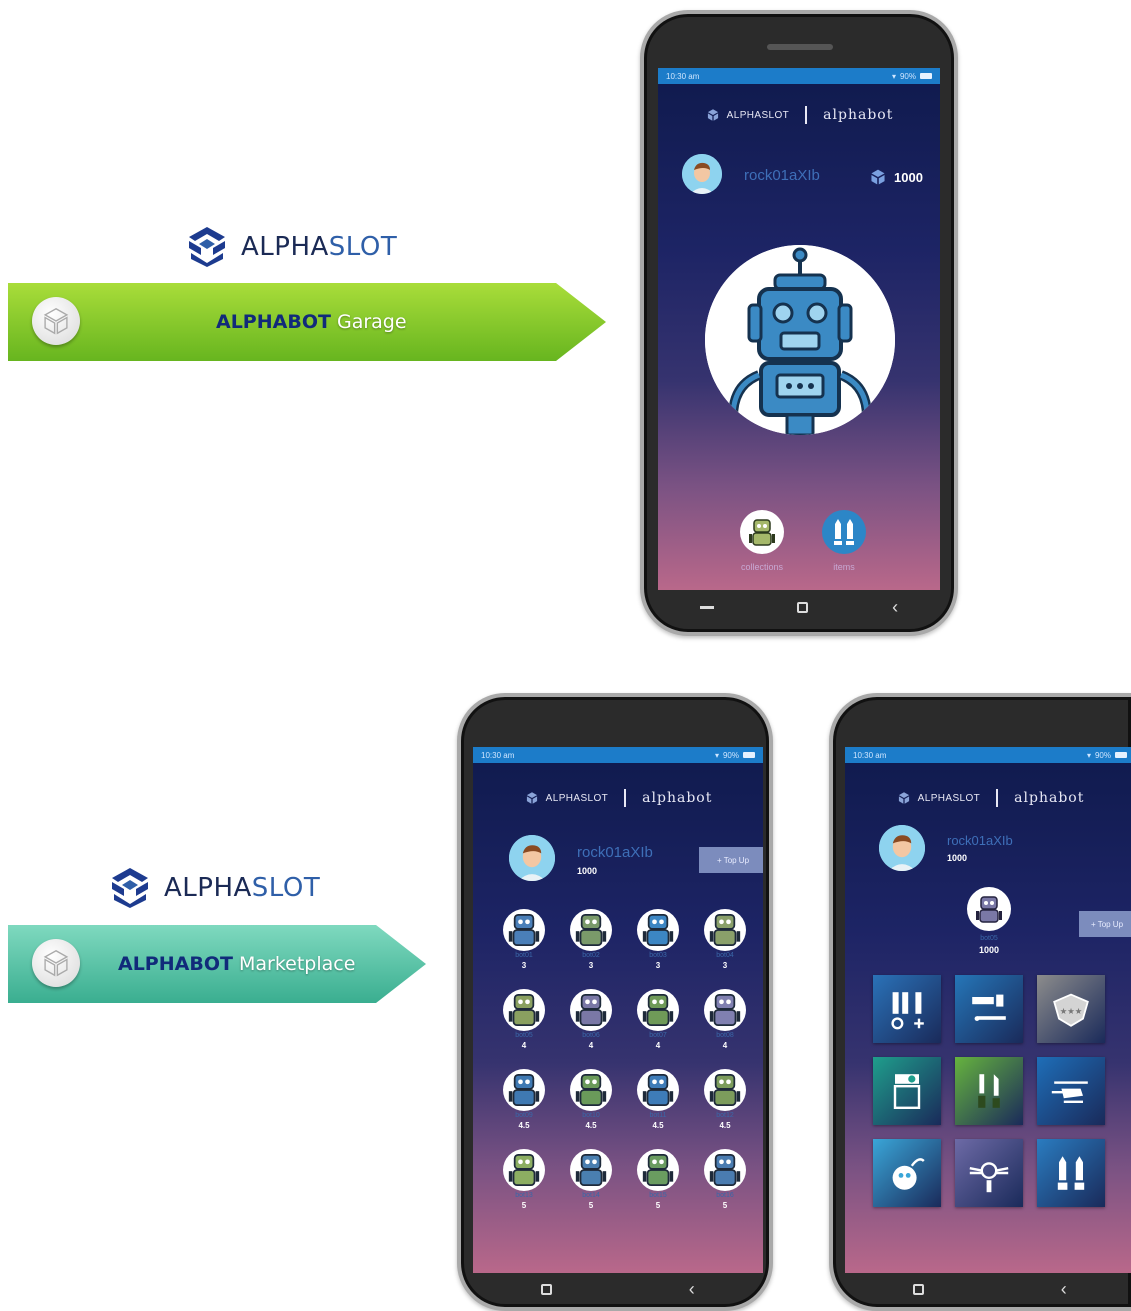 The height and width of the screenshot is (1311, 1131). I want to click on header-separator, so click(625, 798).